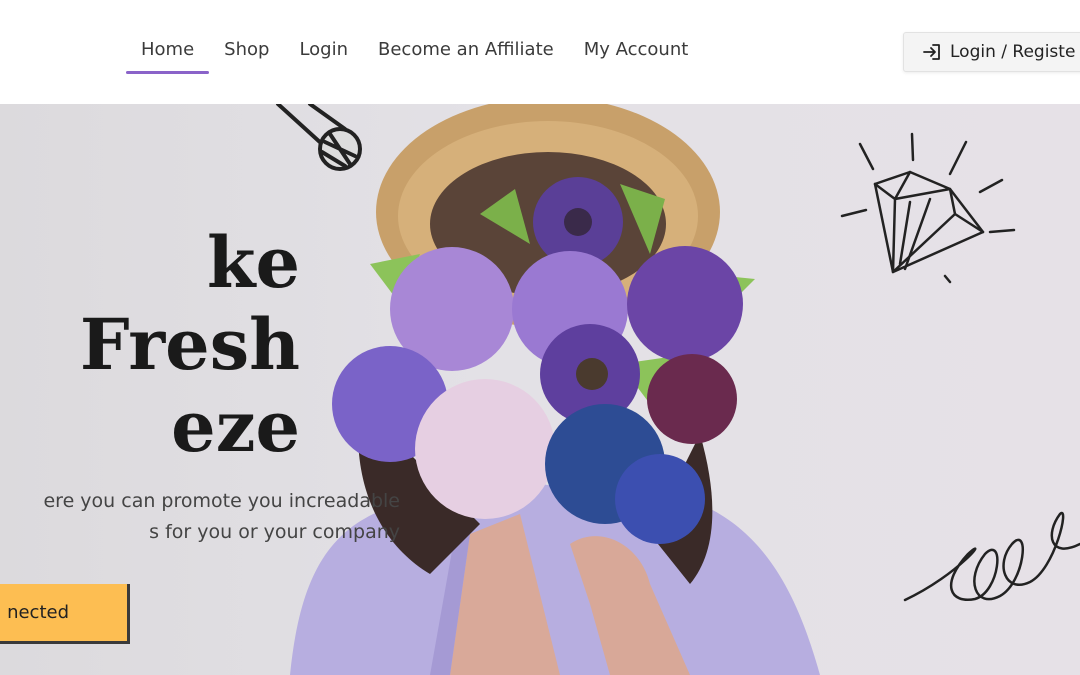  What do you see at coordinates (246, 50) in the screenshot?
I see `nav-shop: Shop` at bounding box center [246, 50].